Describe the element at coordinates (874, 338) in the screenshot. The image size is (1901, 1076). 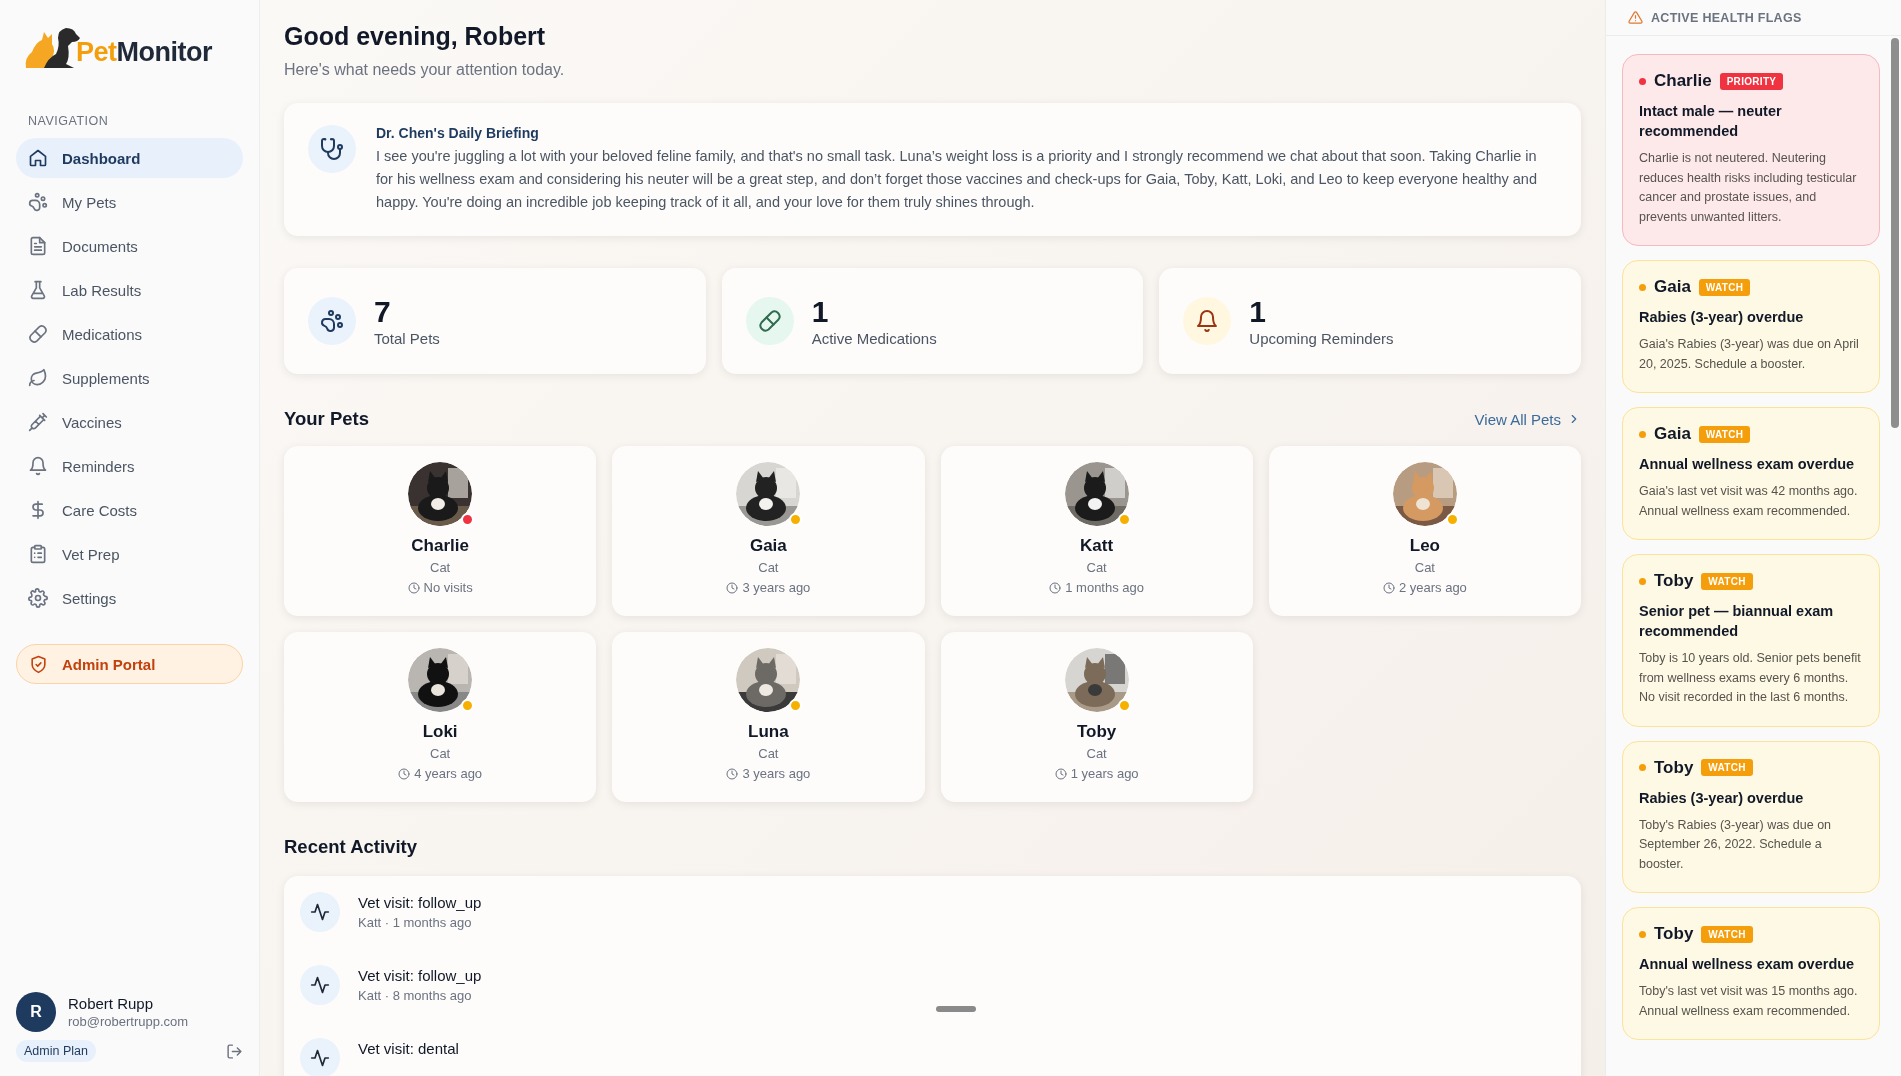
I see `stat-label: Active Medications` at that location.